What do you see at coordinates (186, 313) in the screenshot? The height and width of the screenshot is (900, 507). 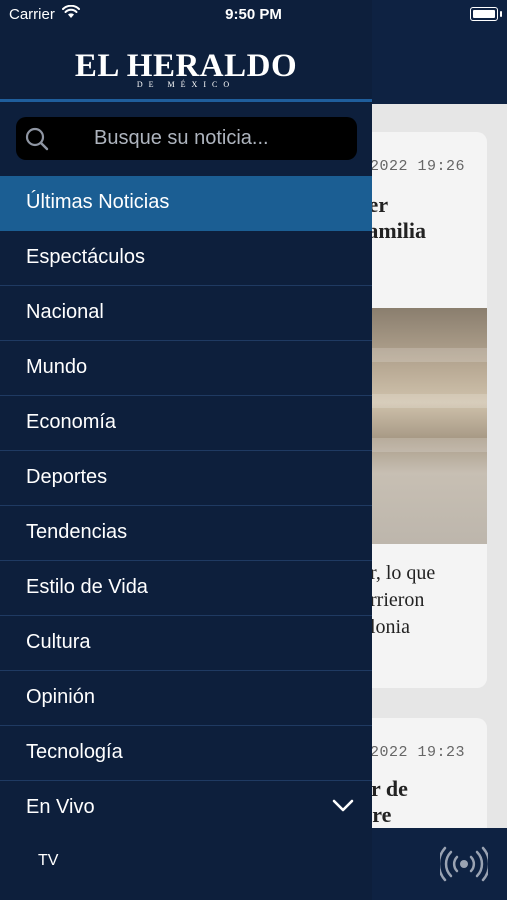 I see `menu-item-nacional: Nacional` at bounding box center [186, 313].